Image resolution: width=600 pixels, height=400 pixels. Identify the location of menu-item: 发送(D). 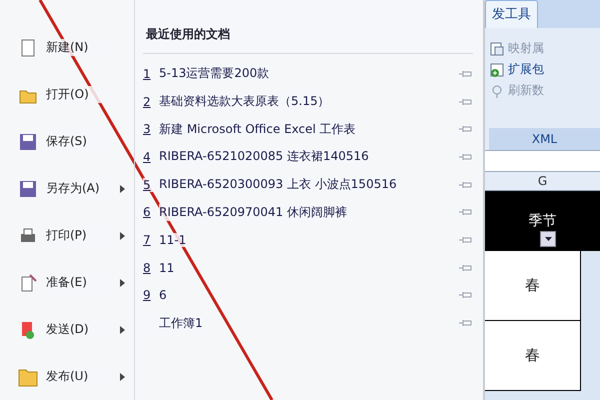
(67, 329).